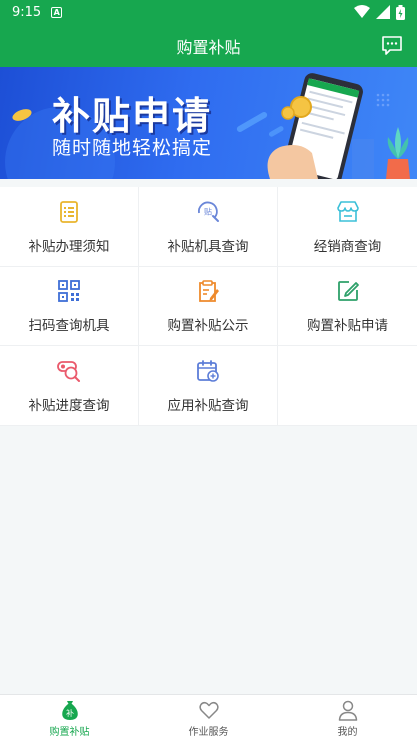 This screenshot has width=417, height=741. Describe the element at coordinates (347, 306) in the screenshot. I see `menu-item-subsidy-apply: 购置补贴申请` at that location.